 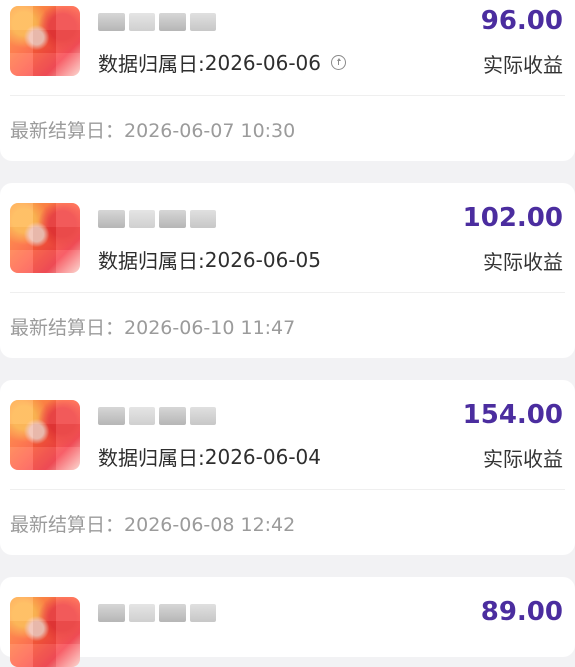 I want to click on data-date-value: 2026-06-05, so click(x=262, y=259).